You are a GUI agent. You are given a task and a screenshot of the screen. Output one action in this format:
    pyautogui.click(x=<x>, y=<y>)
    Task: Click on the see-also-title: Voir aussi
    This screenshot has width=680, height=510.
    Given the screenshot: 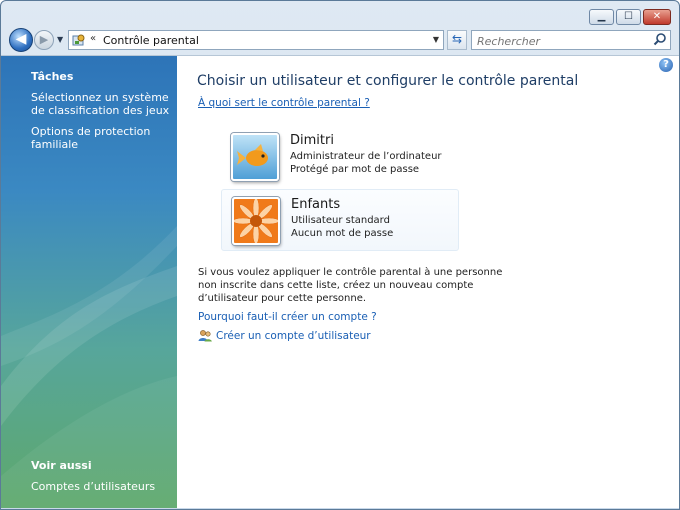 What is the action you would take?
    pyautogui.click(x=61, y=465)
    